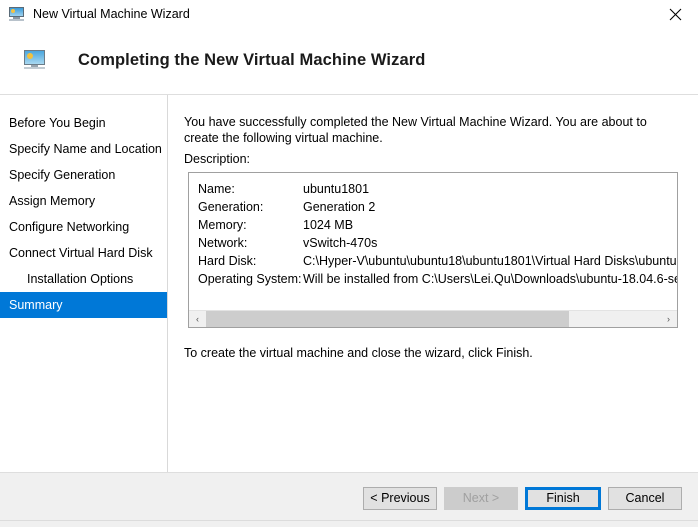  Describe the element at coordinates (197, 319) in the screenshot. I see `scroll-left-icon: ‹` at that location.